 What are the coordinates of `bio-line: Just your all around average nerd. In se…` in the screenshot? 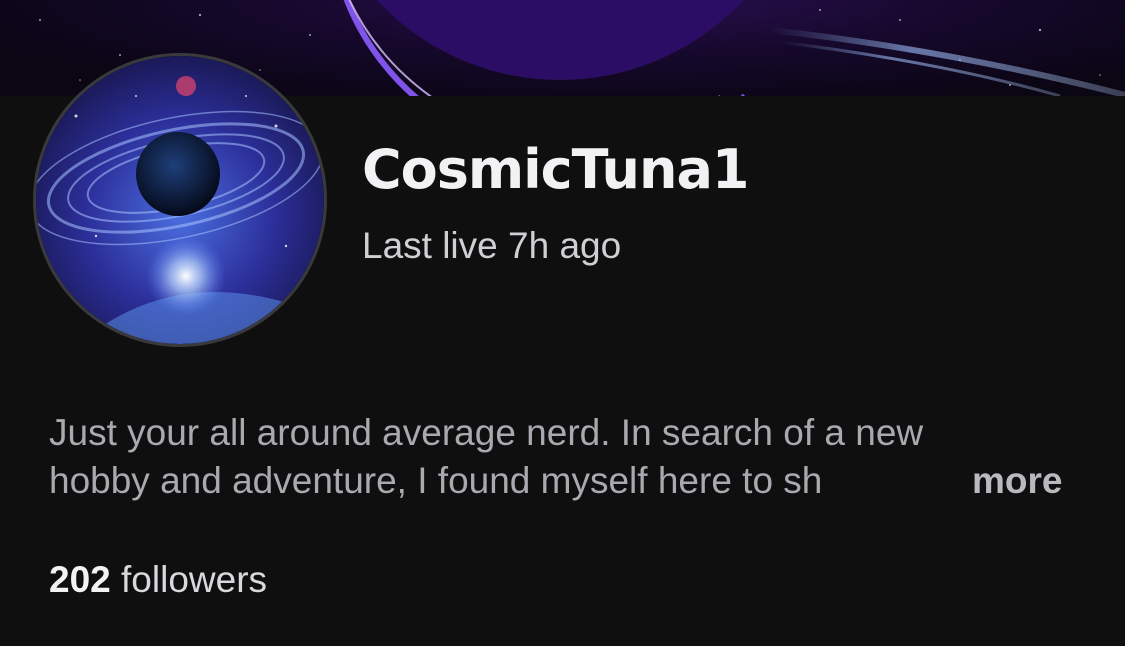 It's located at (486, 432).